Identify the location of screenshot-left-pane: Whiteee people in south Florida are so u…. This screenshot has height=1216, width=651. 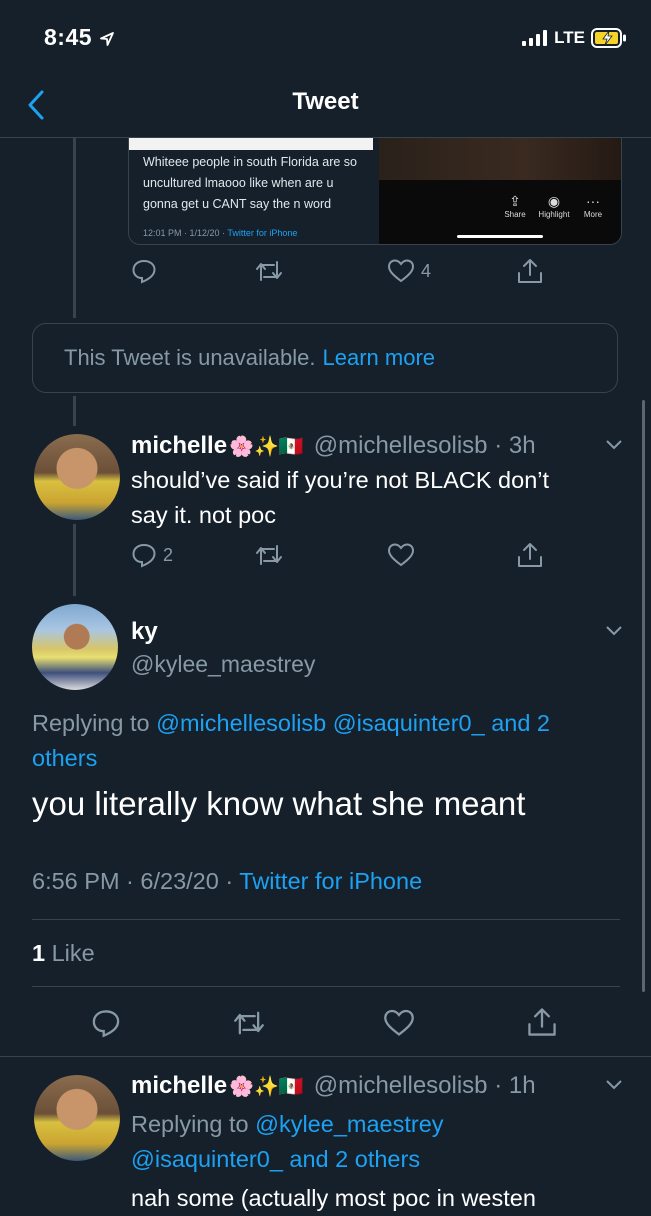
(251, 191).